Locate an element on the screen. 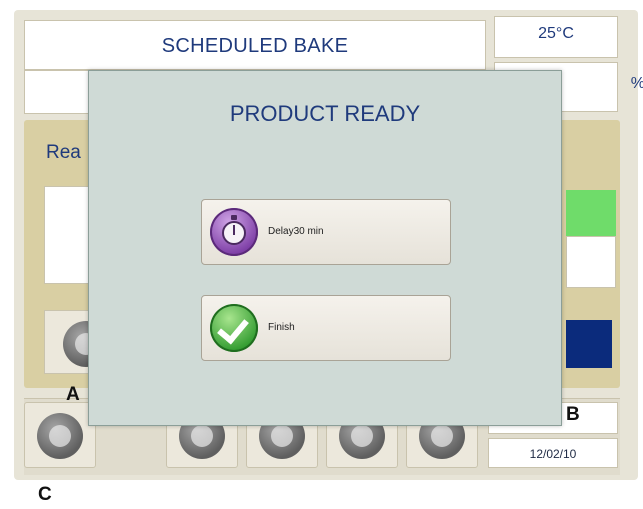 This screenshot has width=643, height=509. process-info-box is located at coordinates (69, 235).